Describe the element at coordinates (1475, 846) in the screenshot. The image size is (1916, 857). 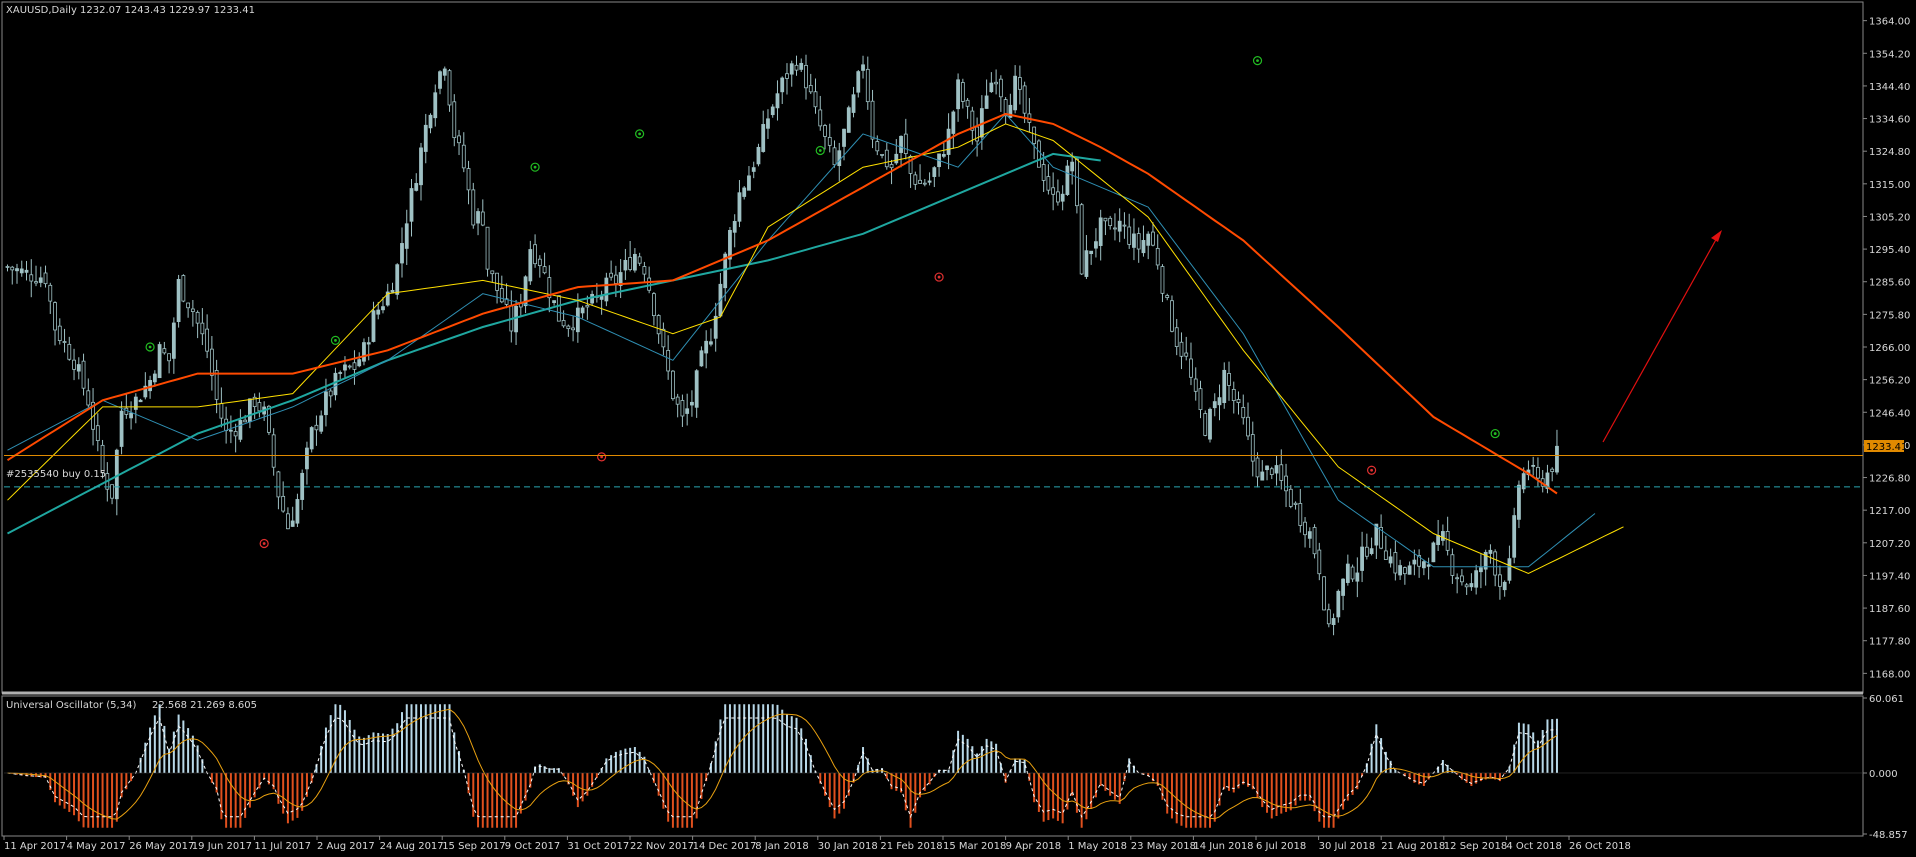
I see `time-tick-label: 12 Sep 2018` at that location.